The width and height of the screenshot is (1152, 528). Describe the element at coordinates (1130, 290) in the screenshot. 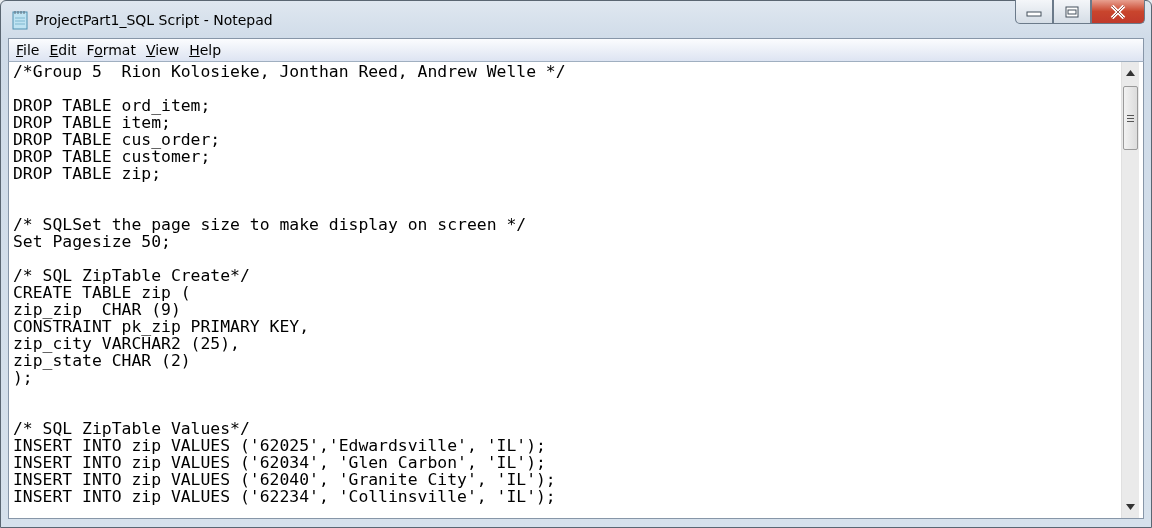

I see `scrollbar` at that location.